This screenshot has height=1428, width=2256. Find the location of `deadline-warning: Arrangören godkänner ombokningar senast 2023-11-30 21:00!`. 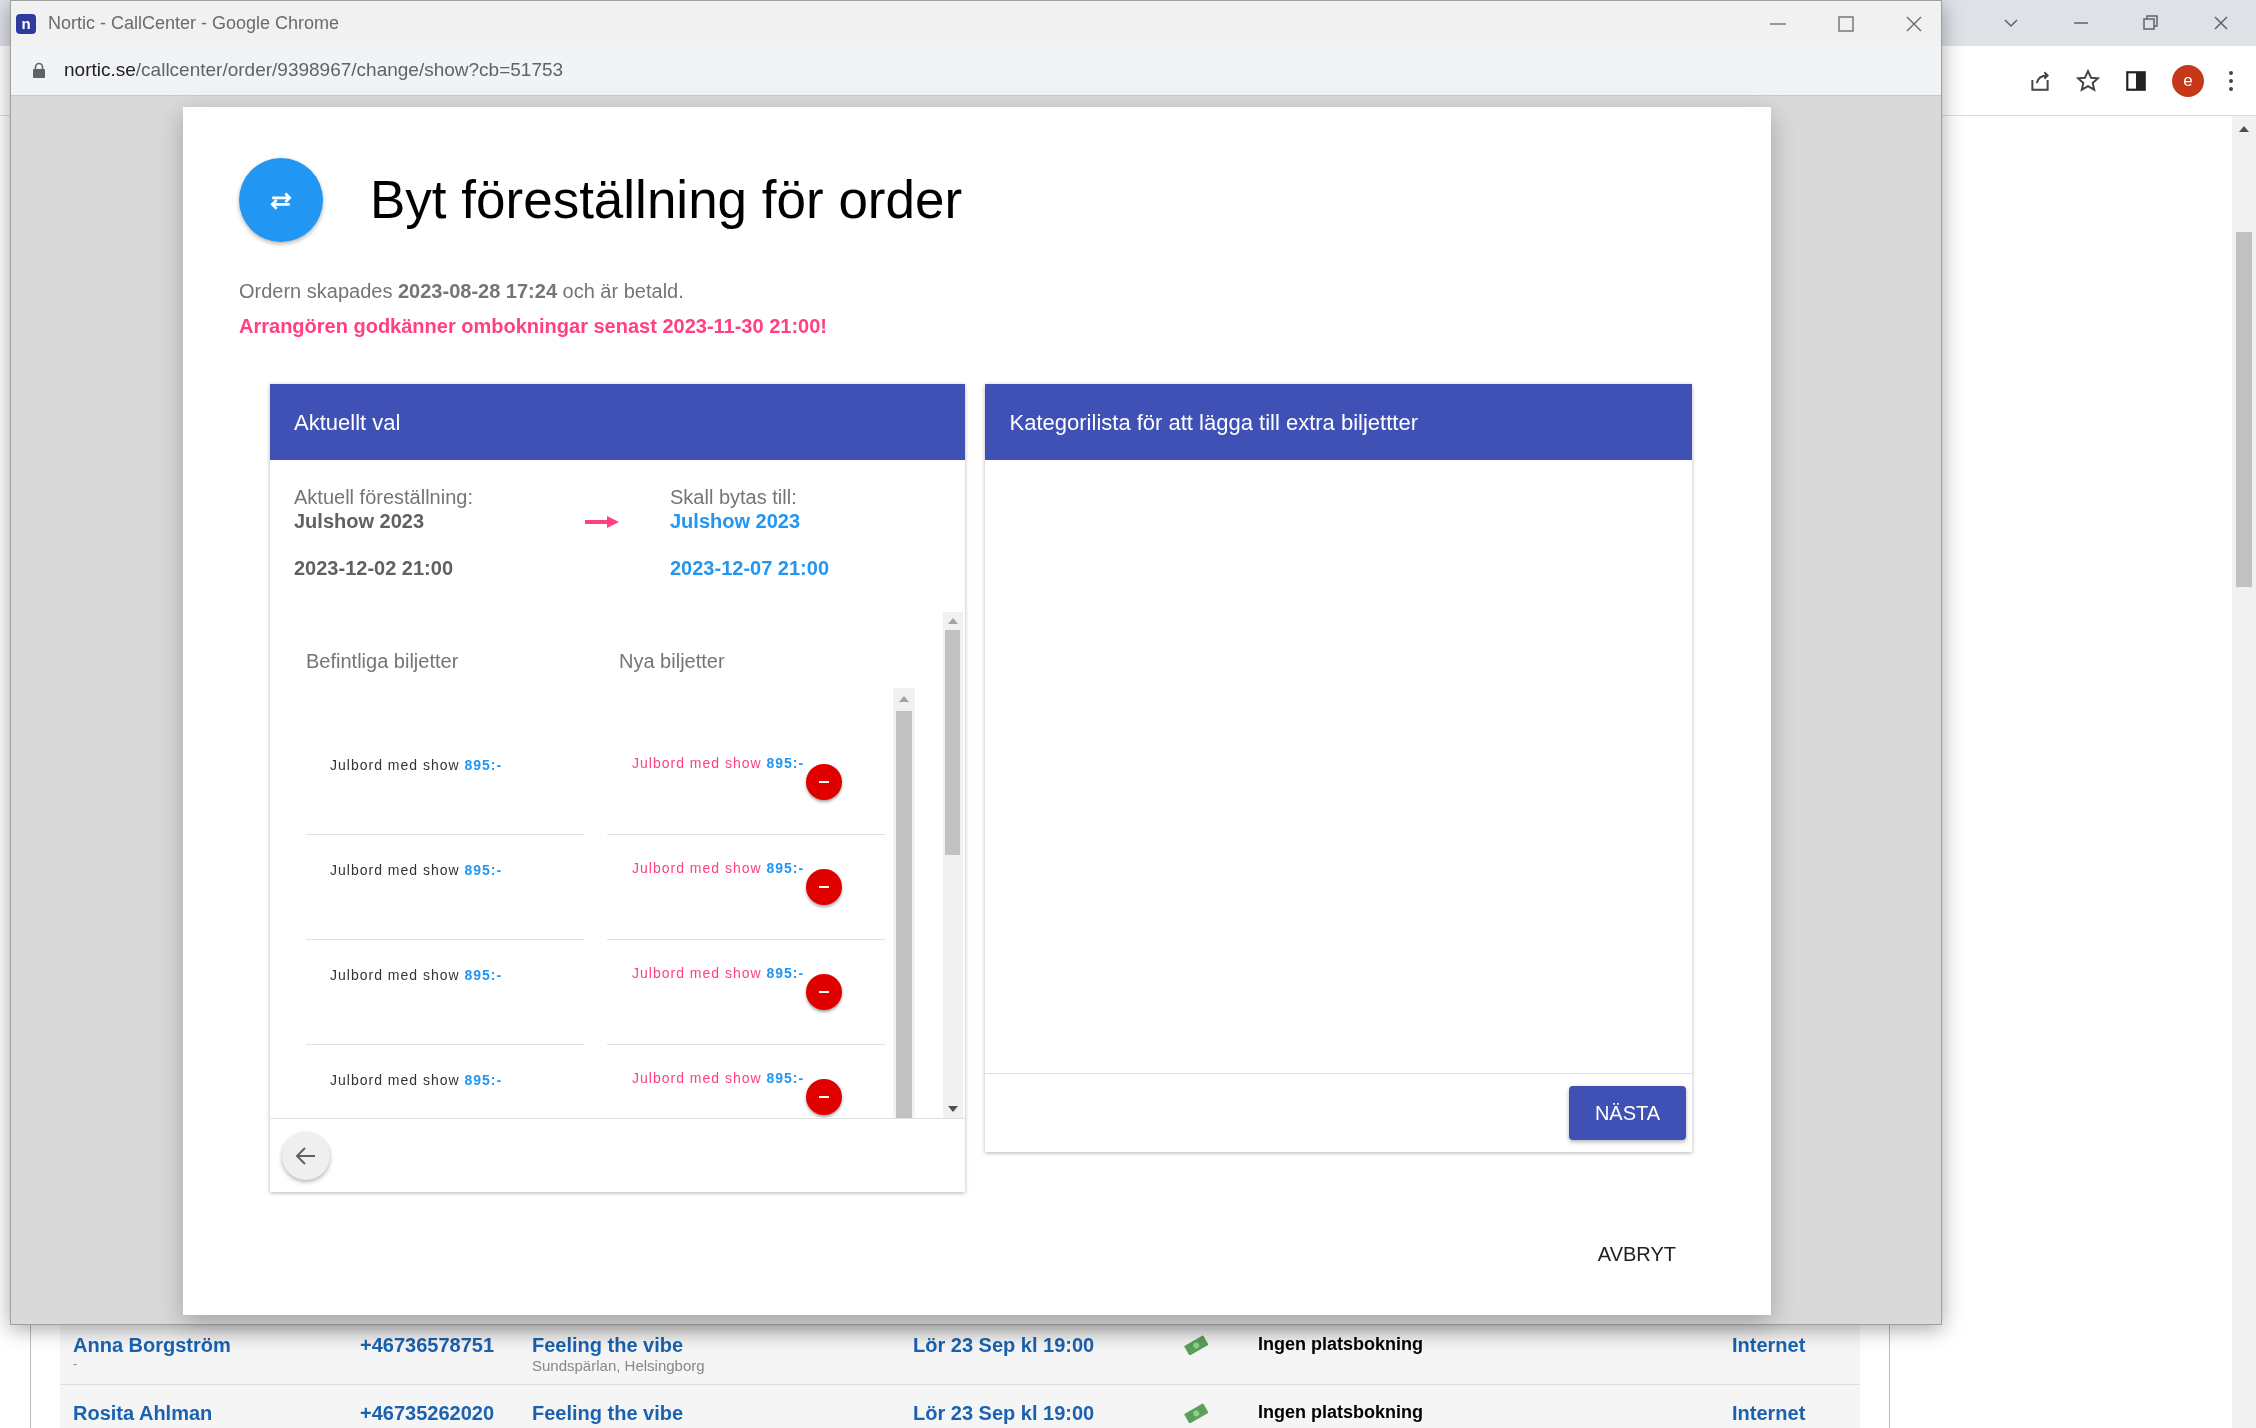

deadline-warning: Arrangören godkänner ombokningar senast 2023-11-30 21:00! is located at coordinates (533, 326).